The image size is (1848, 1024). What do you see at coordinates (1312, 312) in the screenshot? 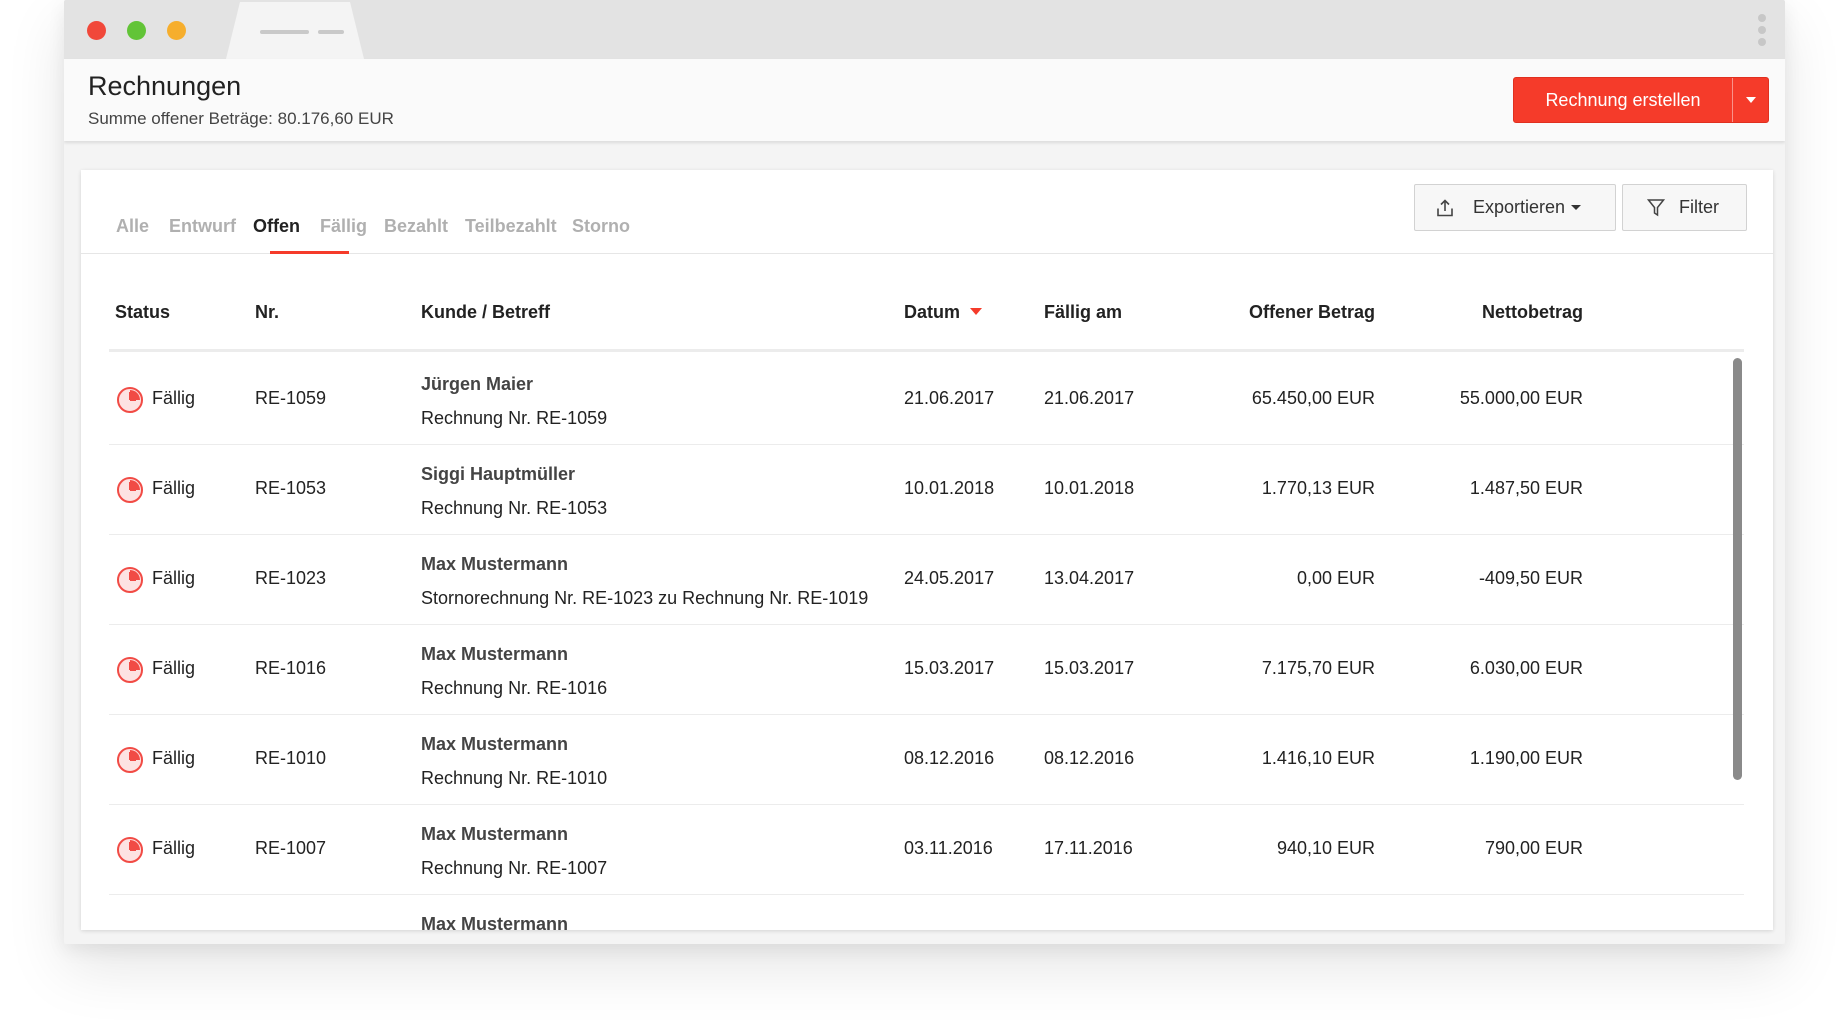
I see `column-offen: Offener Betrag` at bounding box center [1312, 312].